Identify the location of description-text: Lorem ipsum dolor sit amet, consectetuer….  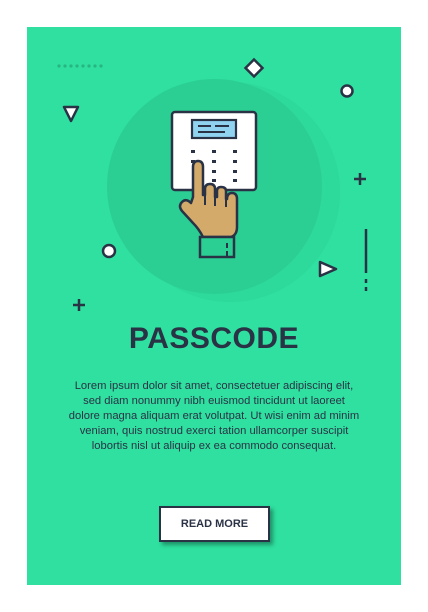
(214, 416).